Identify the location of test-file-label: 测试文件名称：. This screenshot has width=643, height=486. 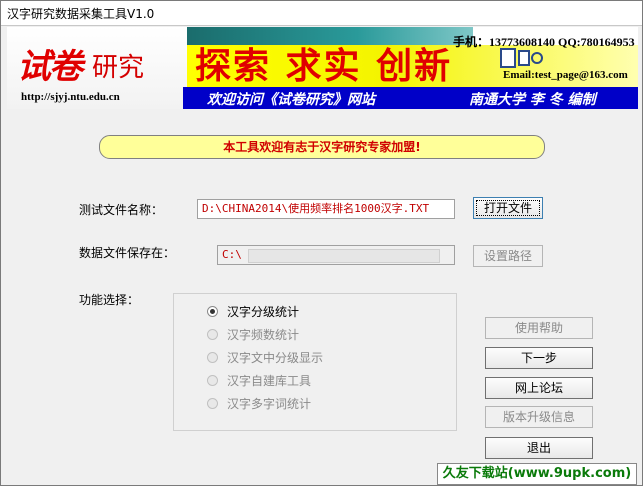
(121, 210).